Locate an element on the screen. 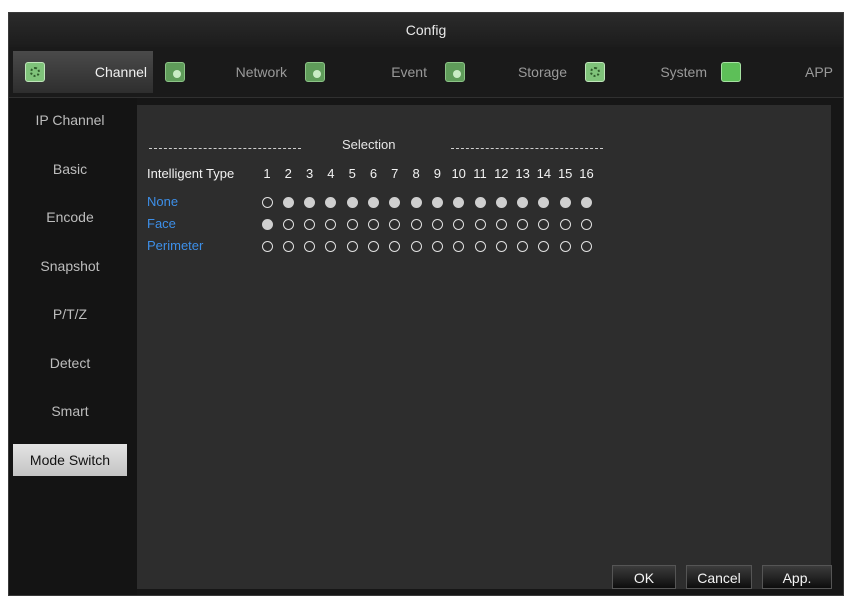  tab-label: Network is located at coordinates (261, 72).